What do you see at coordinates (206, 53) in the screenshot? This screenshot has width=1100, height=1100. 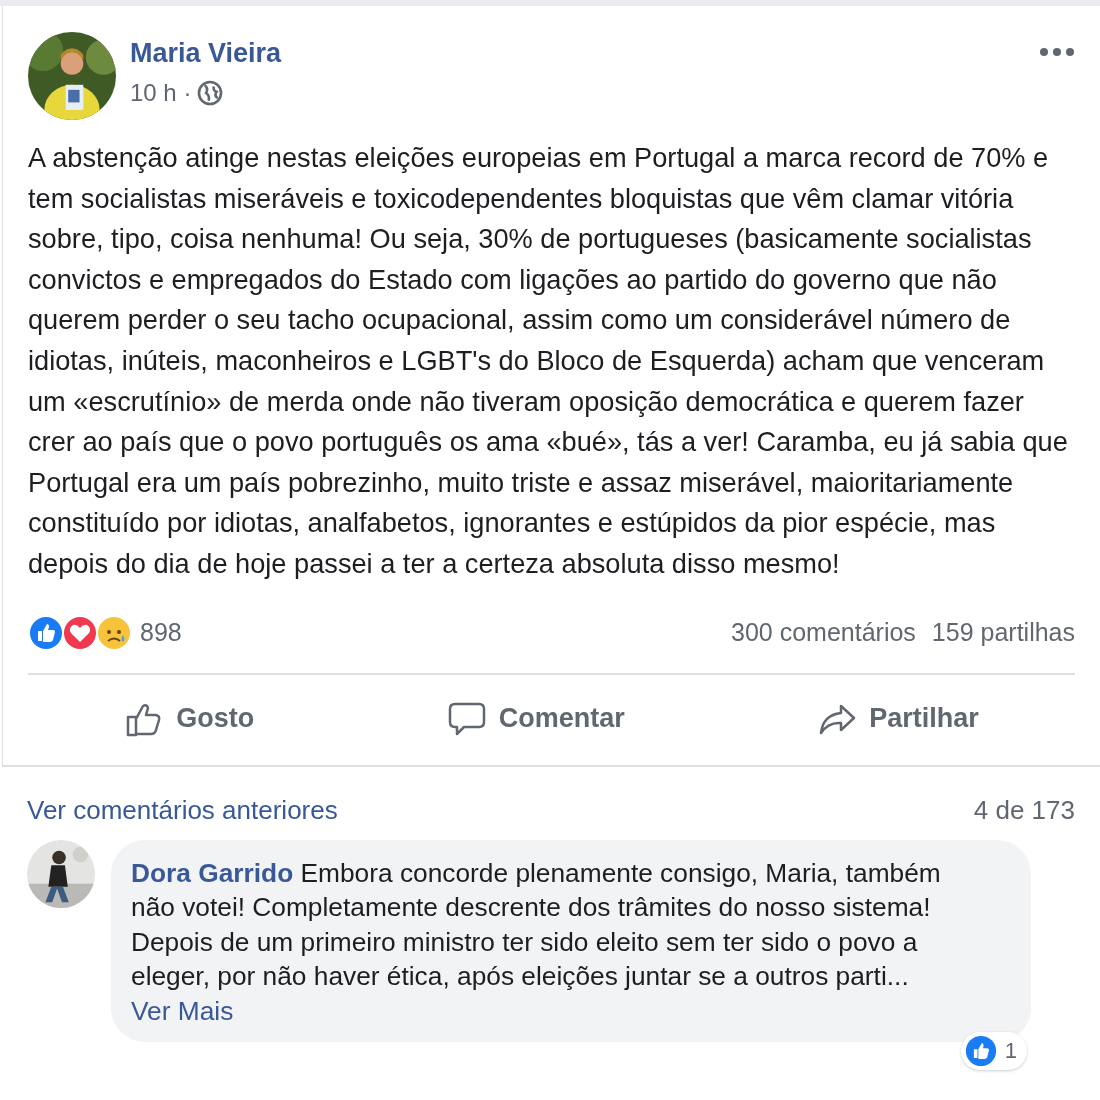 I see `author-name: Maria Vieira` at bounding box center [206, 53].